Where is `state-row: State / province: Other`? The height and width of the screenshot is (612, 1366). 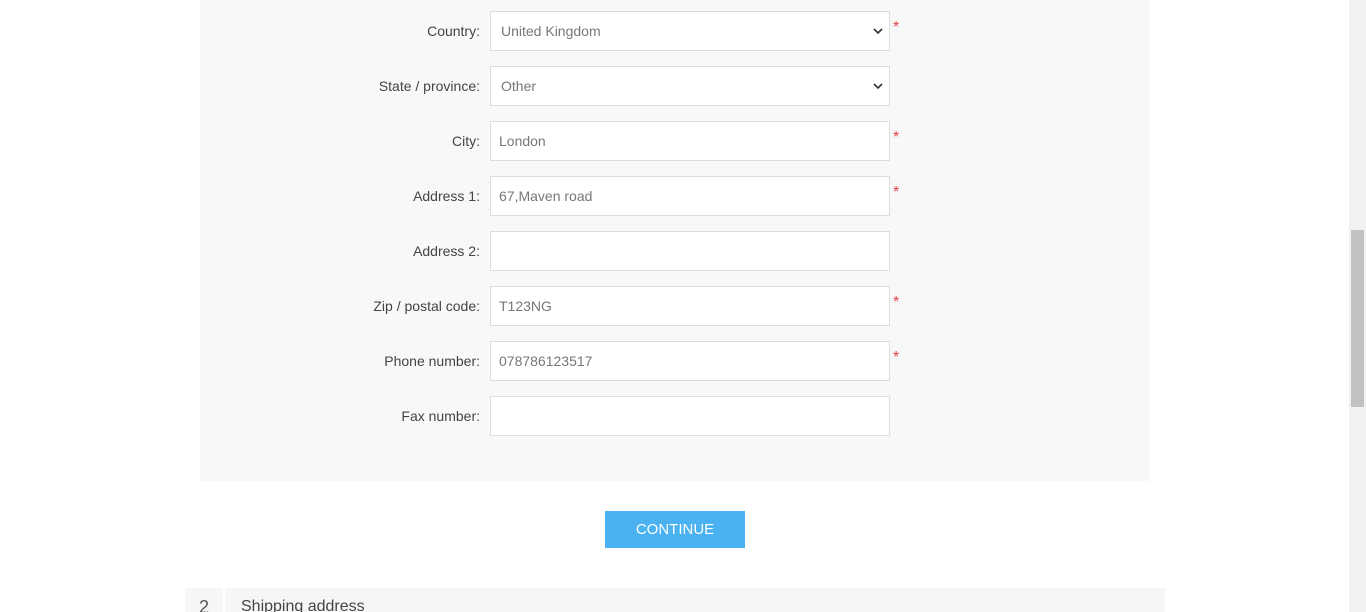 state-row: State / province: Other is located at coordinates (675, 86).